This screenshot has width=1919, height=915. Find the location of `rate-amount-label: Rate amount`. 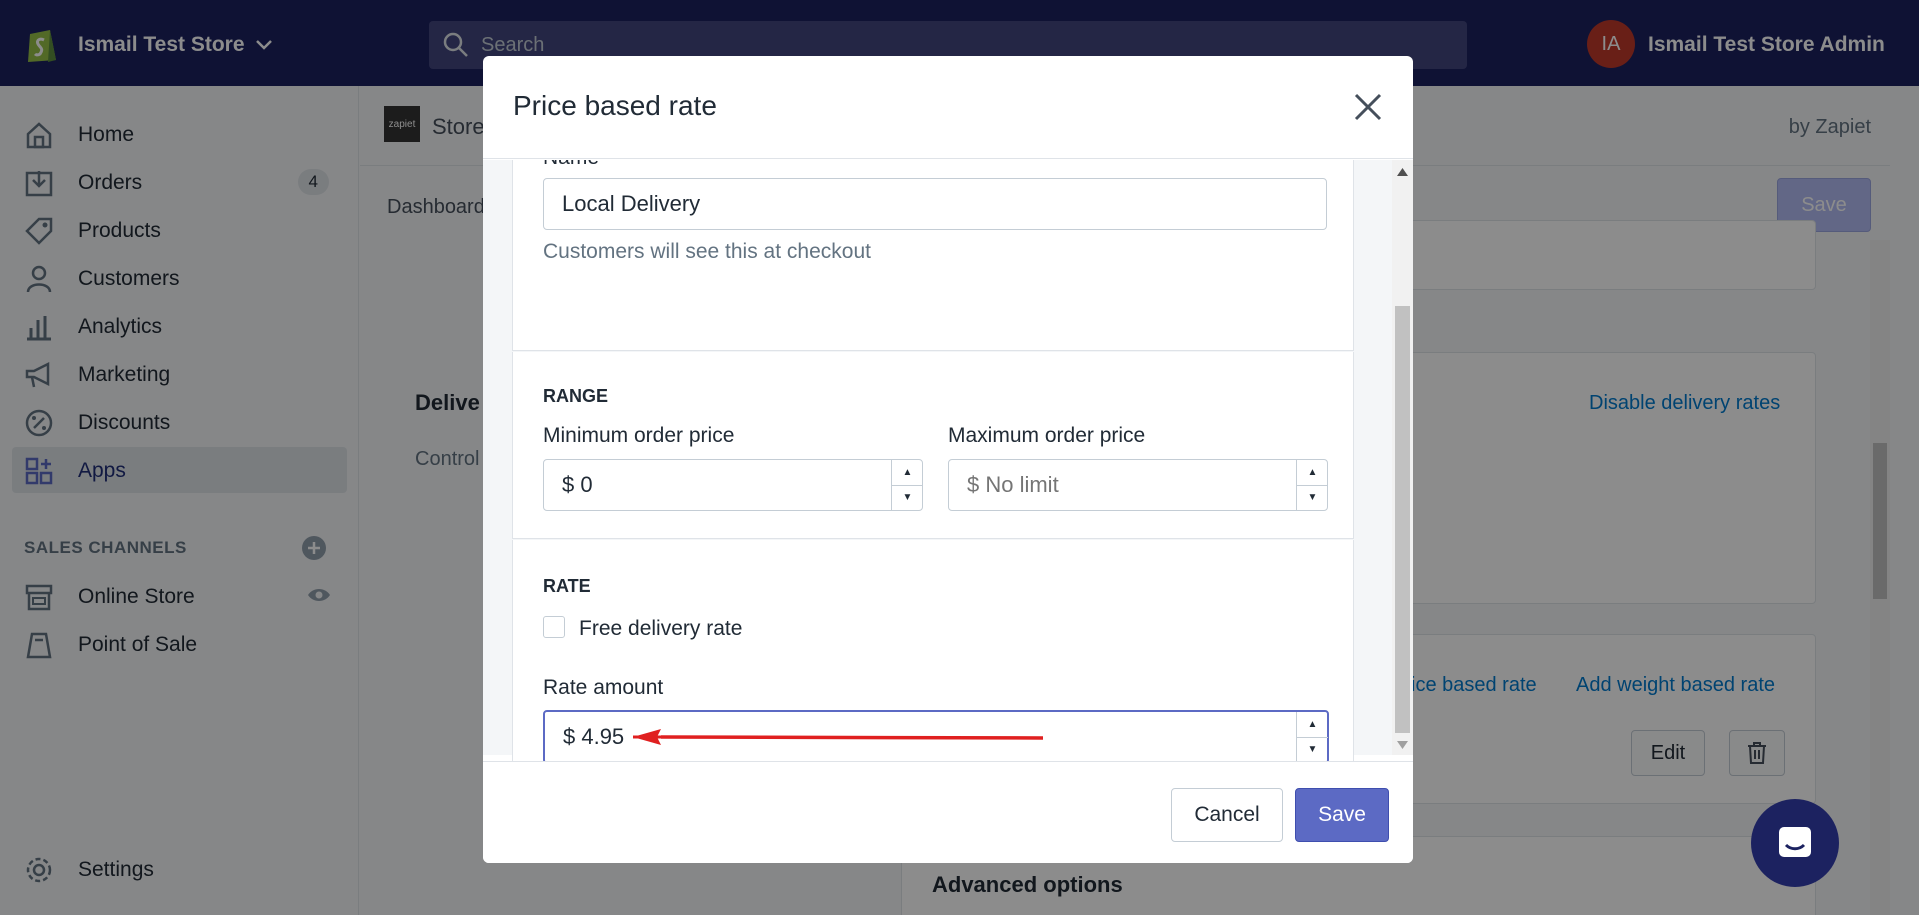

rate-amount-label: Rate amount is located at coordinates (603, 687).